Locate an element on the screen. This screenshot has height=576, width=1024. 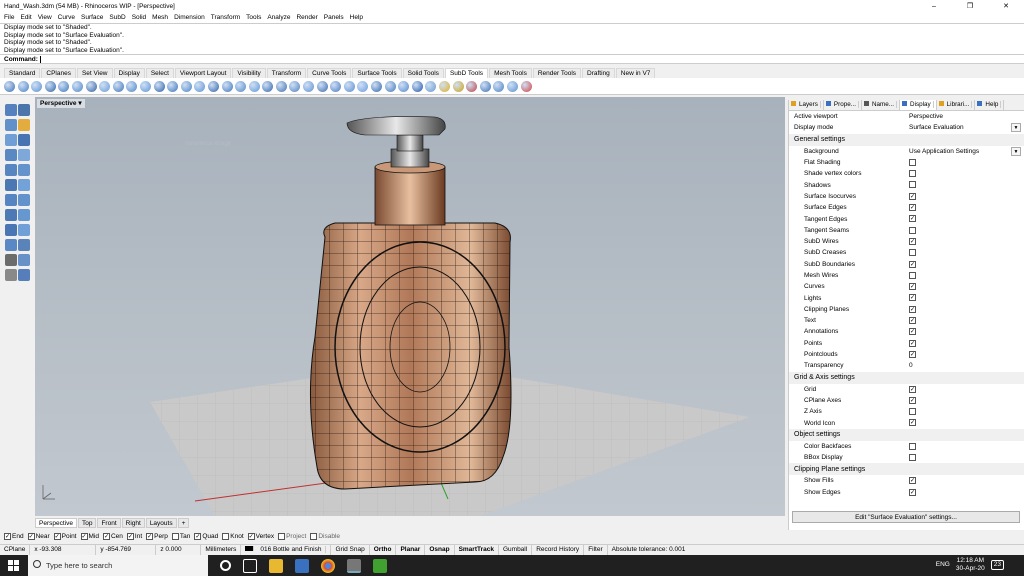
toggle-filter: Filter is located at coordinates (596, 550).